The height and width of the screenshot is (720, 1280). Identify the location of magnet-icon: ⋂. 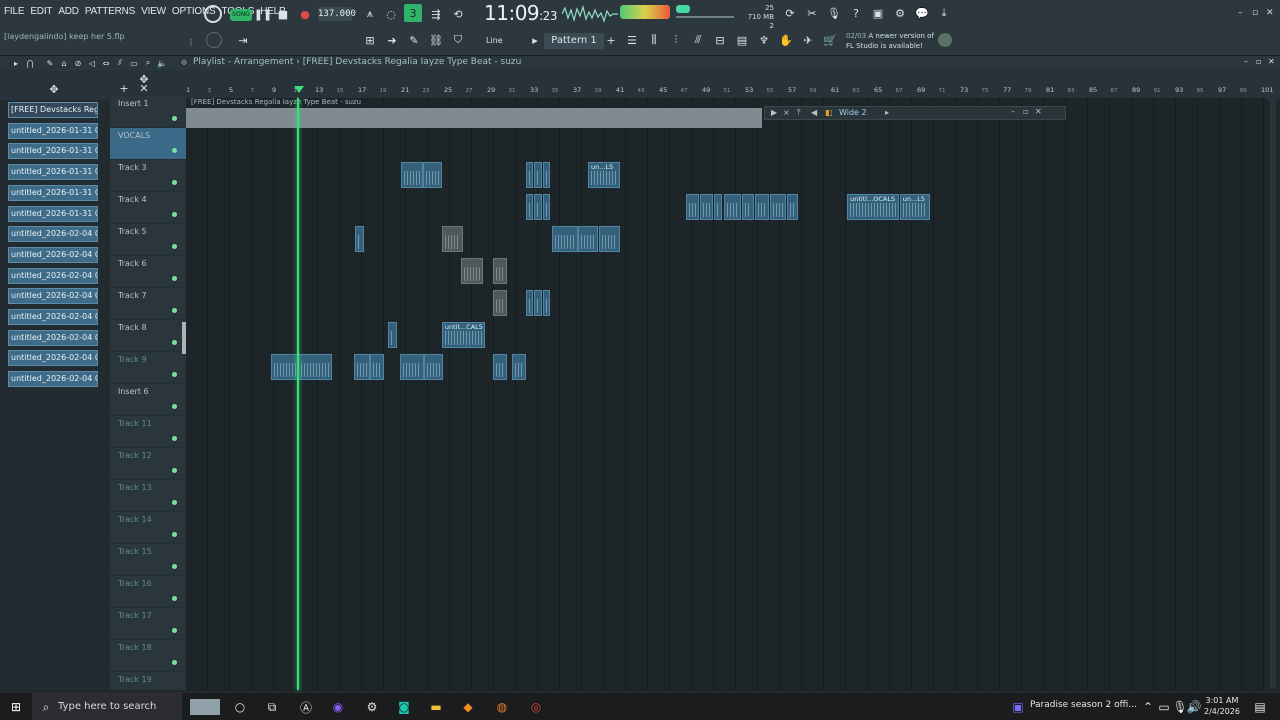
(30, 63).